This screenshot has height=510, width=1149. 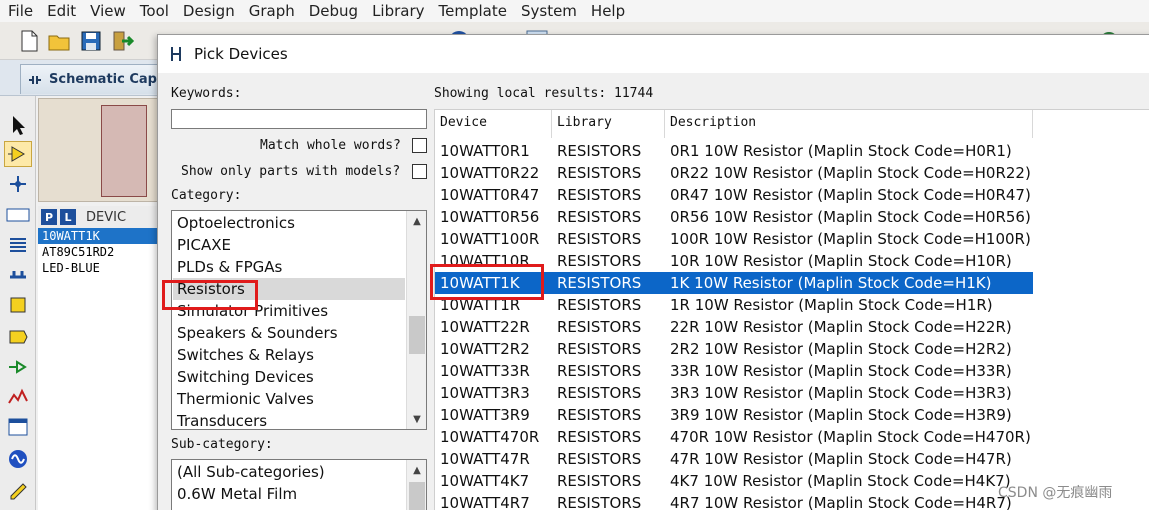 I want to click on menu-view: View, so click(x=107, y=11).